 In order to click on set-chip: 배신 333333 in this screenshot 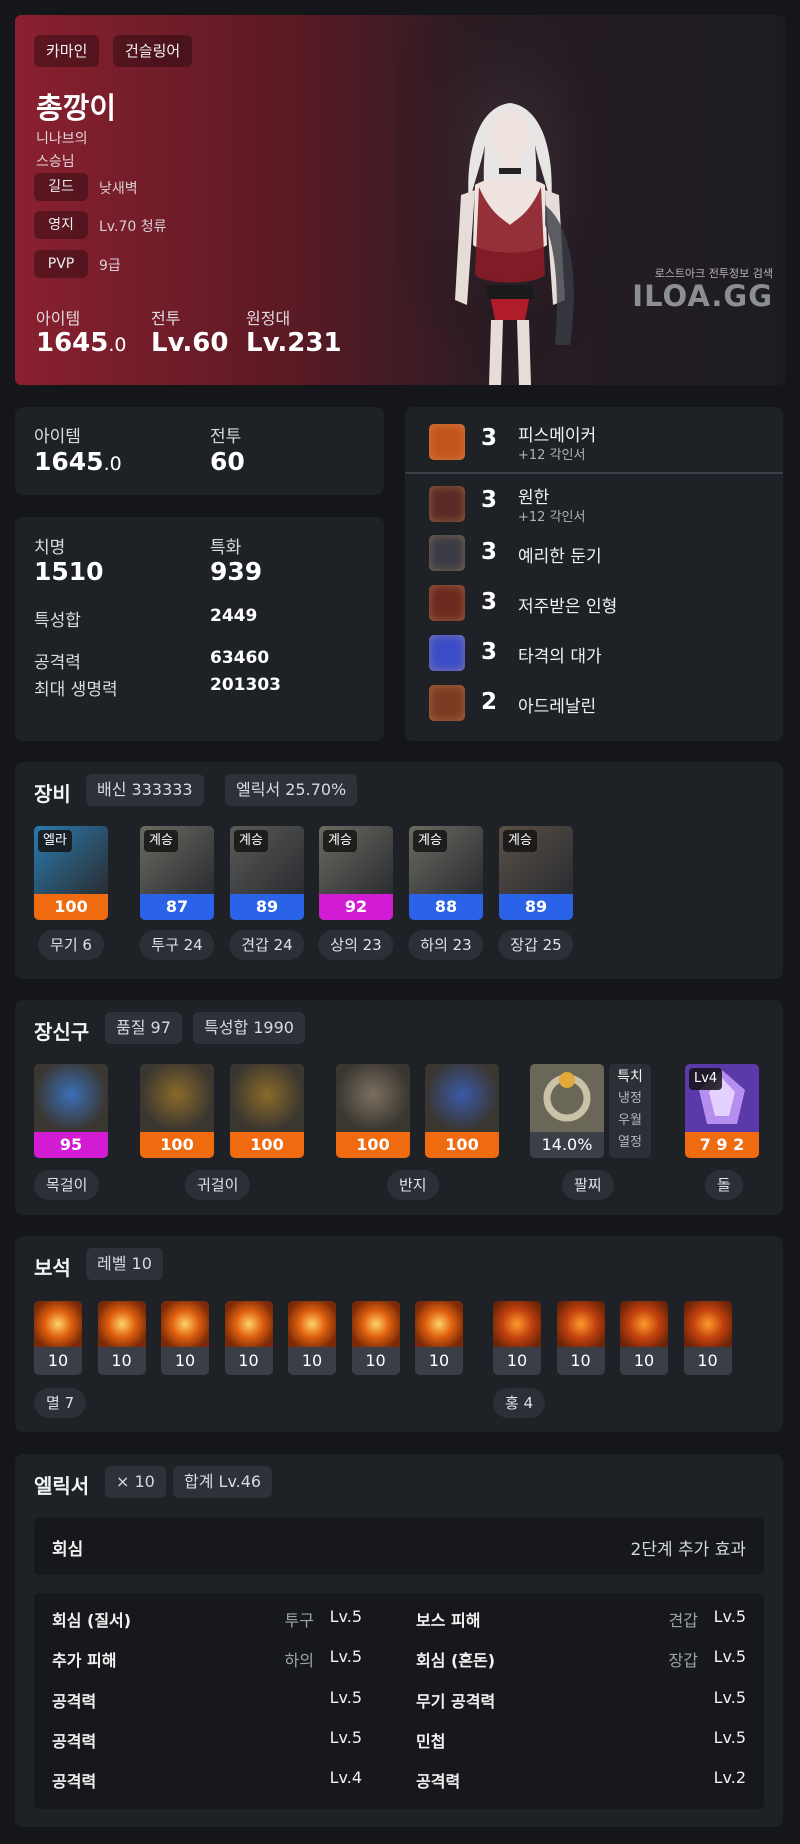, I will do `click(145, 790)`.